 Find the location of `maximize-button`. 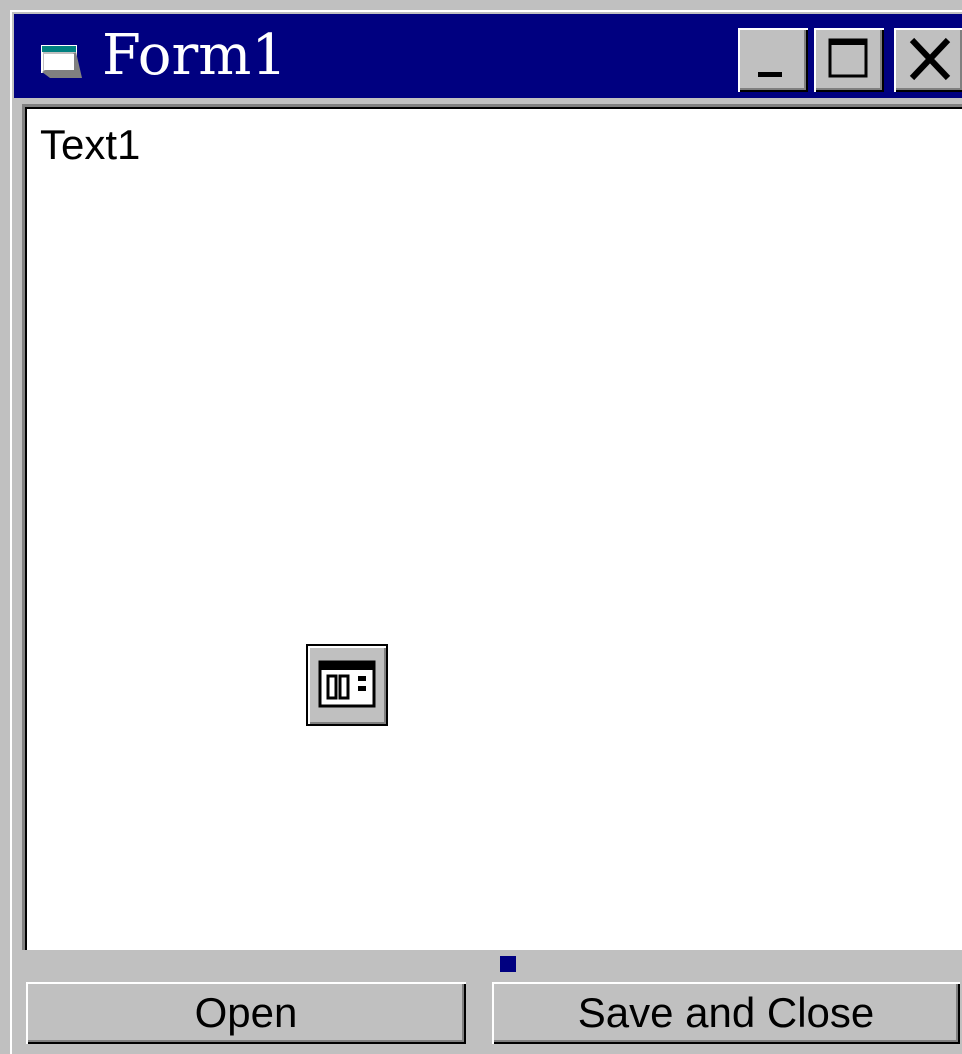

maximize-button is located at coordinates (849, 60).